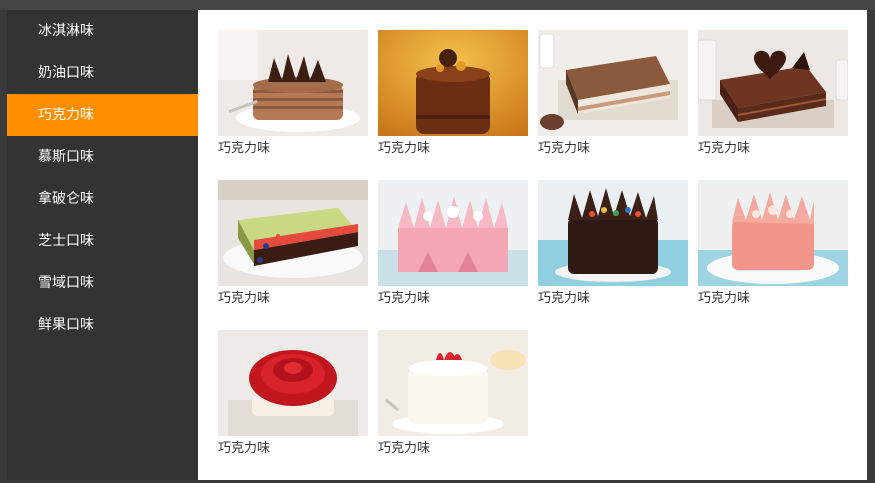 The height and width of the screenshot is (483, 875). What do you see at coordinates (293, 233) in the screenshot?
I see `berry-chocolate-napoleon-photo` at bounding box center [293, 233].